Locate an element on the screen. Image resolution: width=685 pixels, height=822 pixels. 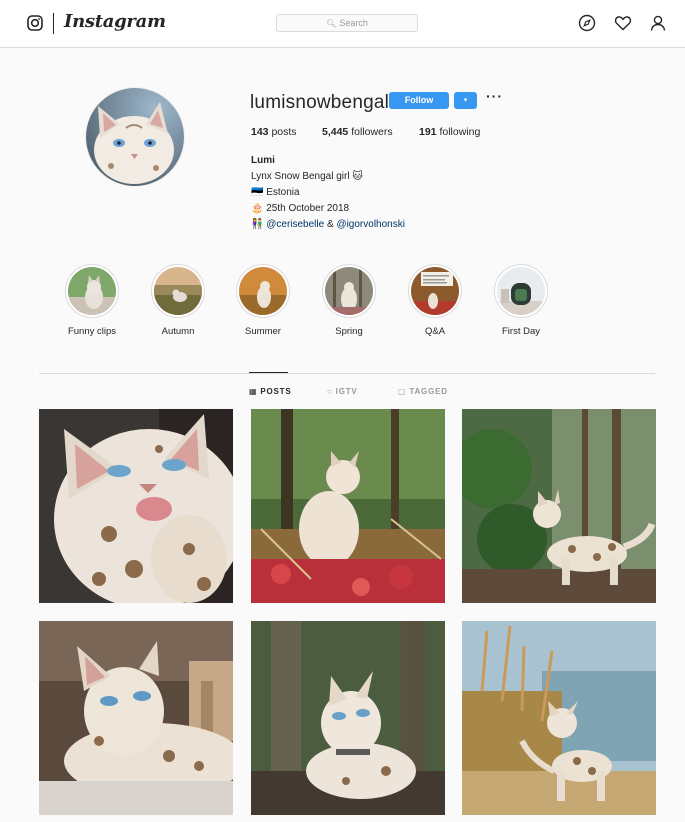
profile-avatar is located at coordinates (135, 137).